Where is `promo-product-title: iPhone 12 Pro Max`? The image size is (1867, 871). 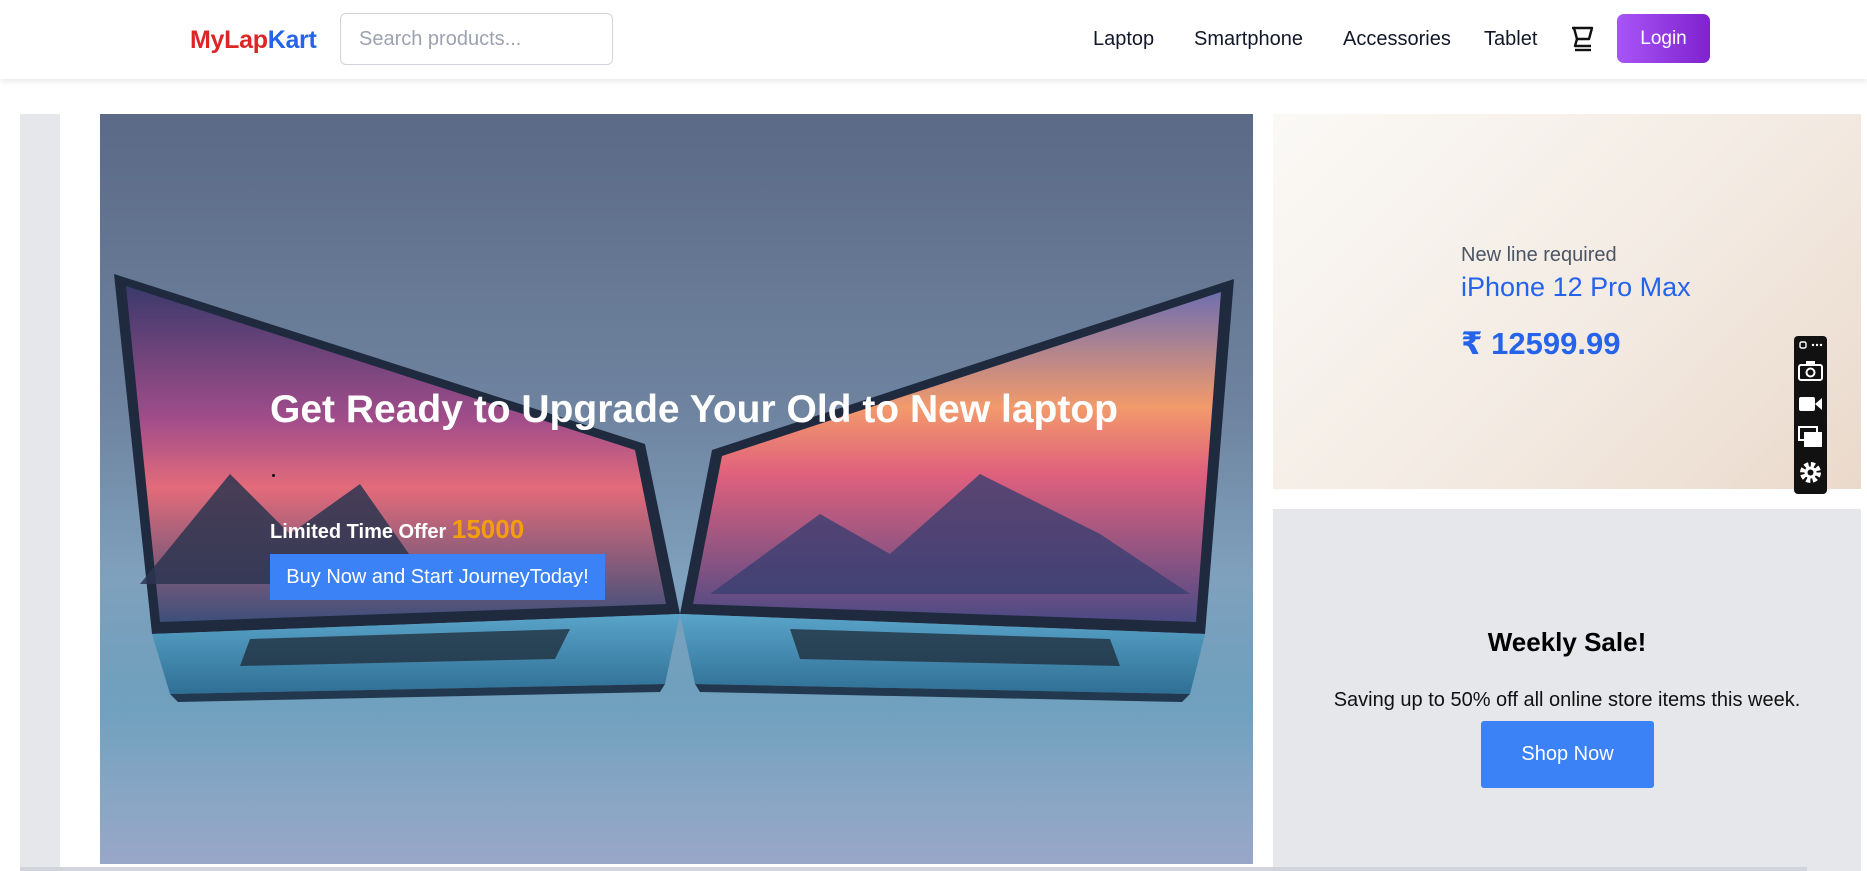
promo-product-title: iPhone 12 Pro Max is located at coordinates (1576, 287).